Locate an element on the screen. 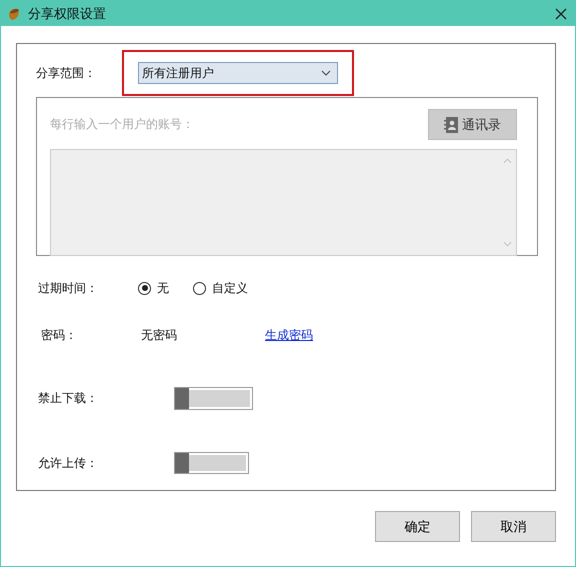 Image resolution: width=576 pixels, height=567 pixels. password-value: 无密码 is located at coordinates (159, 335).